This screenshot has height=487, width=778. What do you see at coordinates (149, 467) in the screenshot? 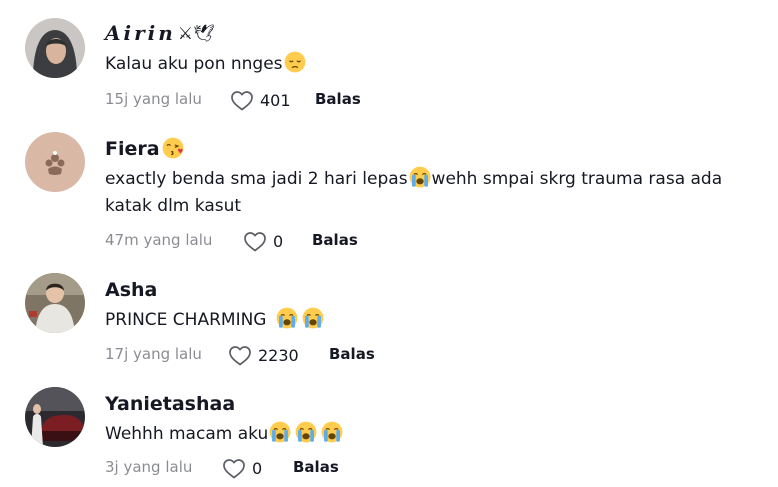
I see `comment-time: 3j yang lalu` at bounding box center [149, 467].